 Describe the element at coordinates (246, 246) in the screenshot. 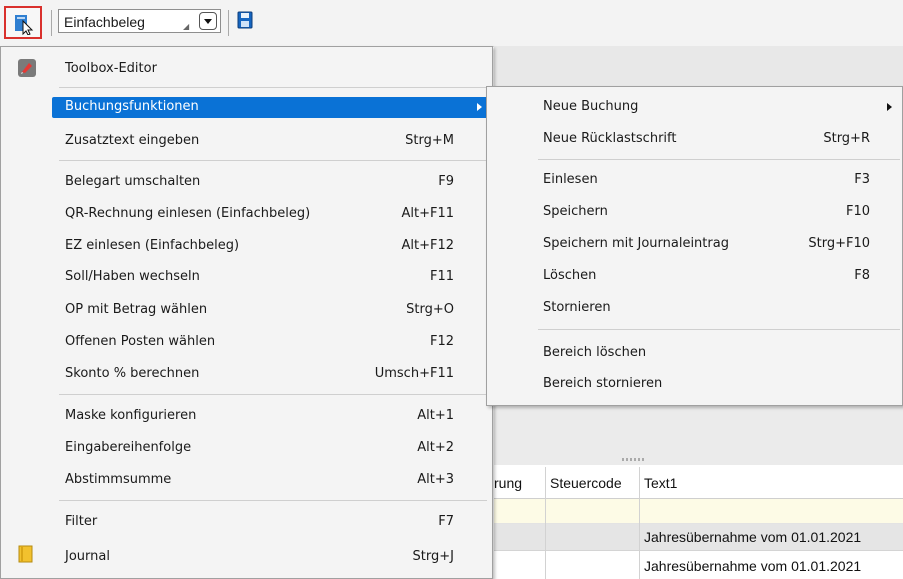

I see `menu-item-ez-einlesen: EZ einlesen (Einfachbeleg) Alt+F12` at that location.